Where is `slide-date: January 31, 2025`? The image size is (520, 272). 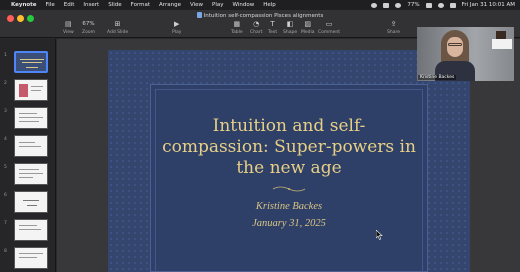
slide-date: January 31, 2025 is located at coordinates (289, 223).